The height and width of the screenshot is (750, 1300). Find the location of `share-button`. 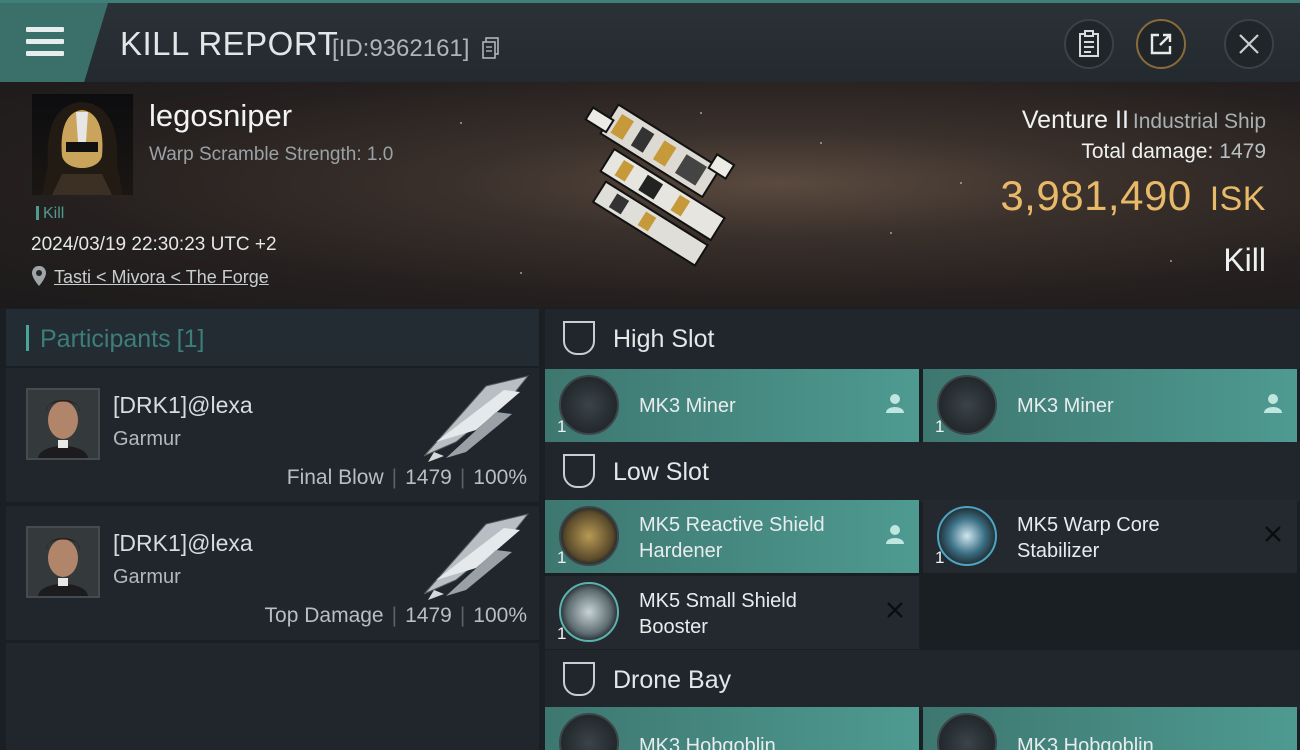

share-button is located at coordinates (1161, 44).